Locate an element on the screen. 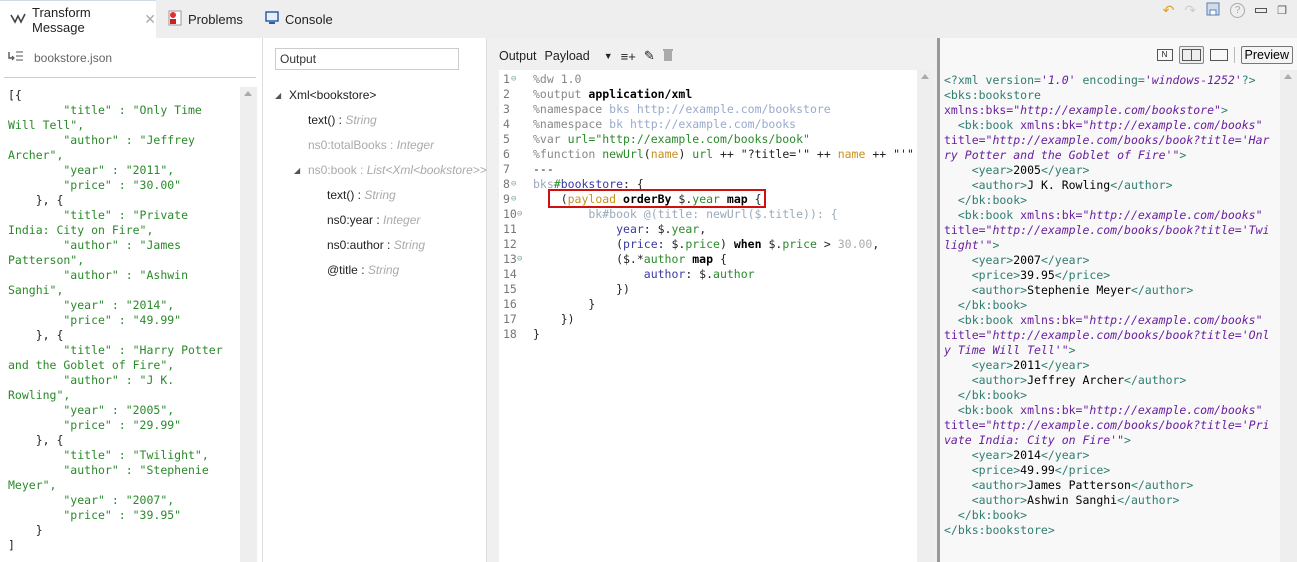 The height and width of the screenshot is (562, 1297). edit-icon: ✎ is located at coordinates (649, 56).